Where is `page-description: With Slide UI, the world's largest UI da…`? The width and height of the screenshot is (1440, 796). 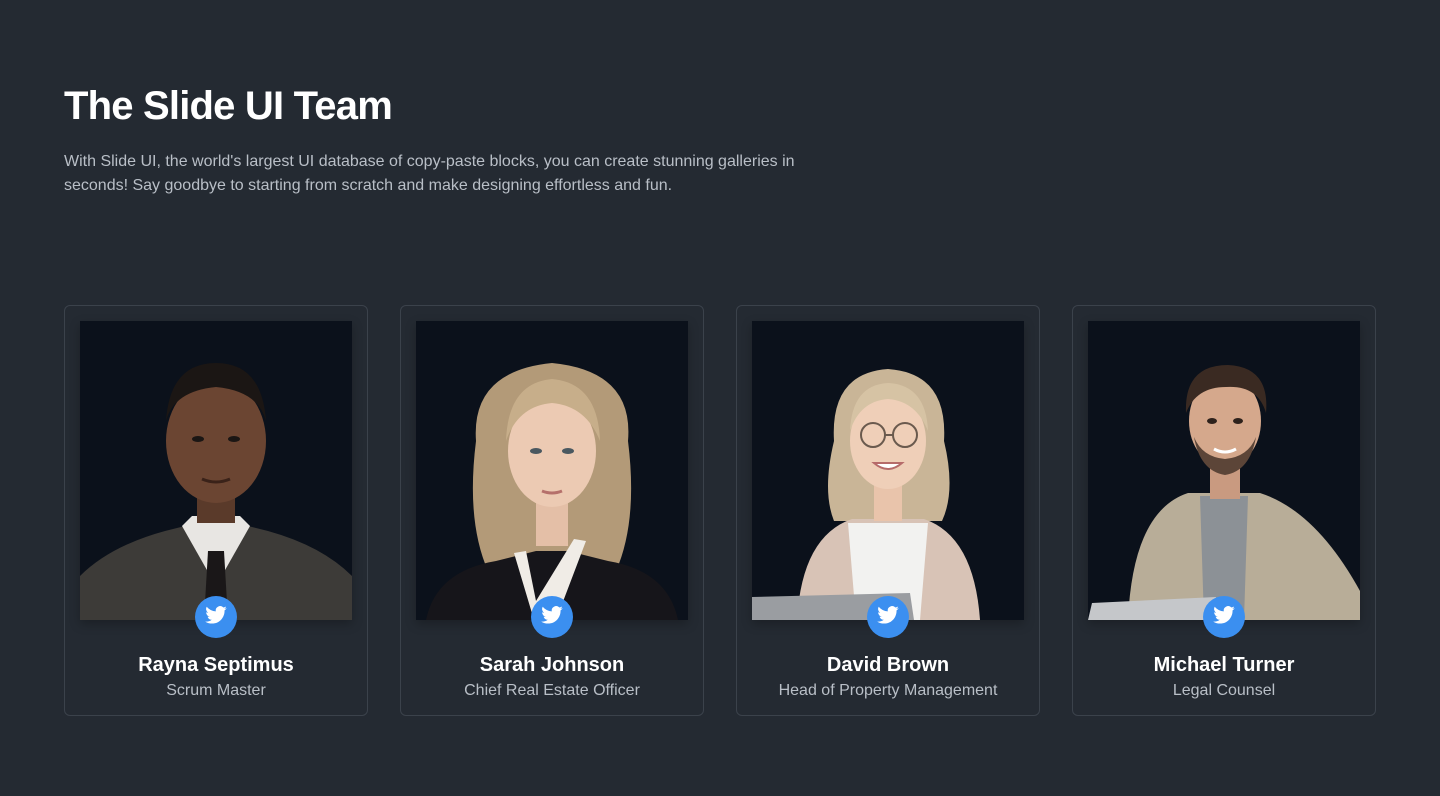
page-description: With Slide UI, the world's largest UI da… is located at coordinates (429, 173).